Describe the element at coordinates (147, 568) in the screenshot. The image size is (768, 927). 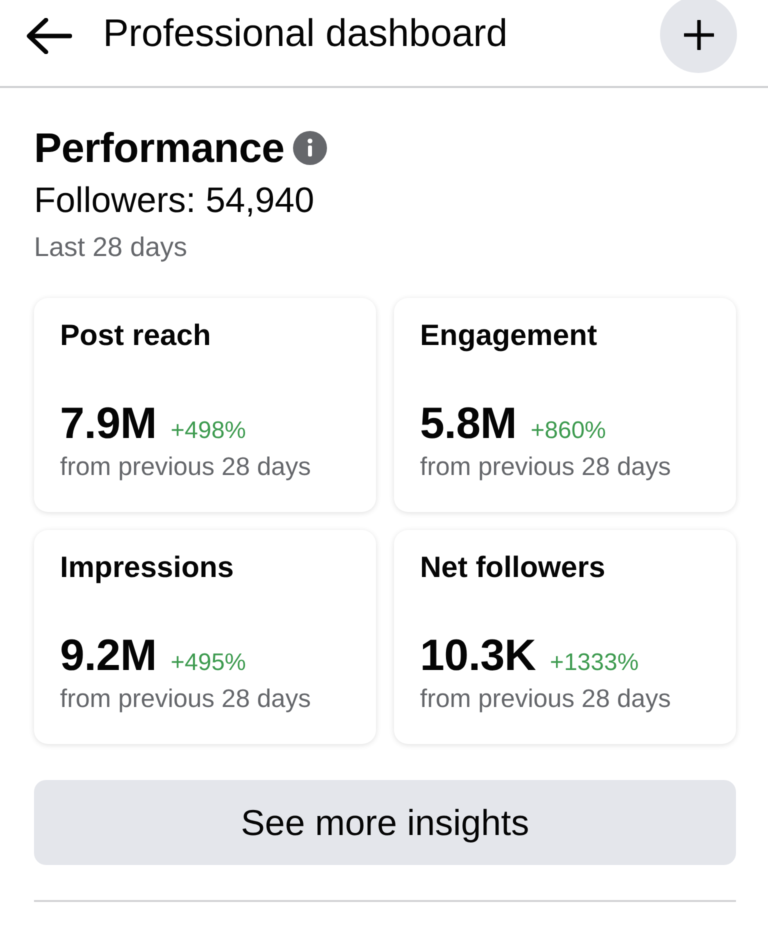
I see `metric-label: Impressions` at that location.